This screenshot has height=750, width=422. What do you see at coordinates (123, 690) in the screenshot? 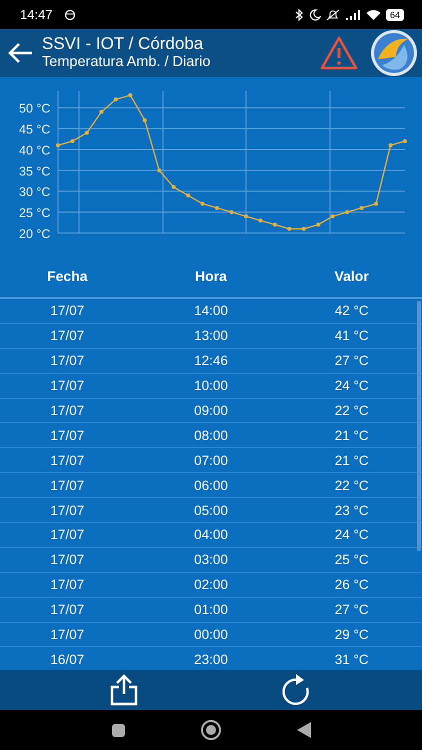
I see `share-icon` at bounding box center [123, 690].